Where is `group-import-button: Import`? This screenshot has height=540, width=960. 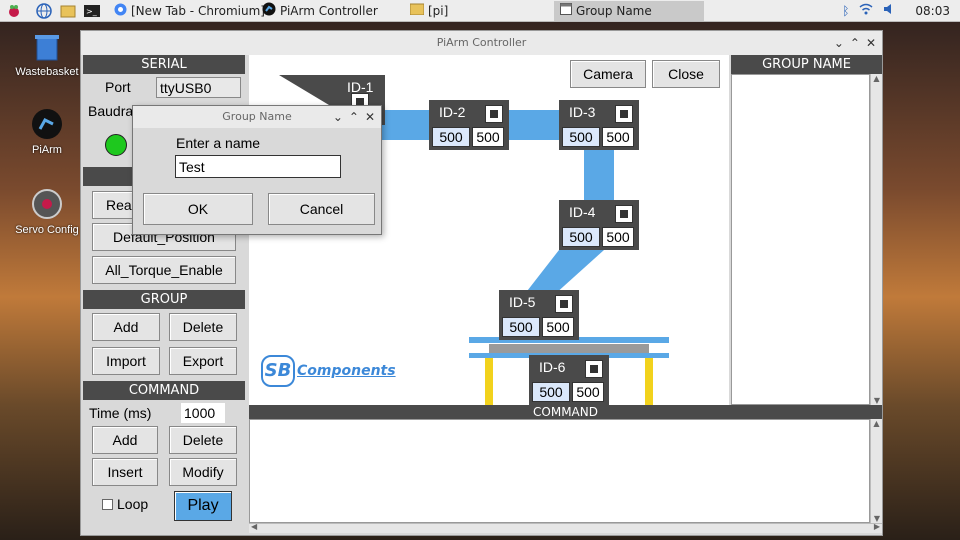 group-import-button: Import is located at coordinates (126, 361).